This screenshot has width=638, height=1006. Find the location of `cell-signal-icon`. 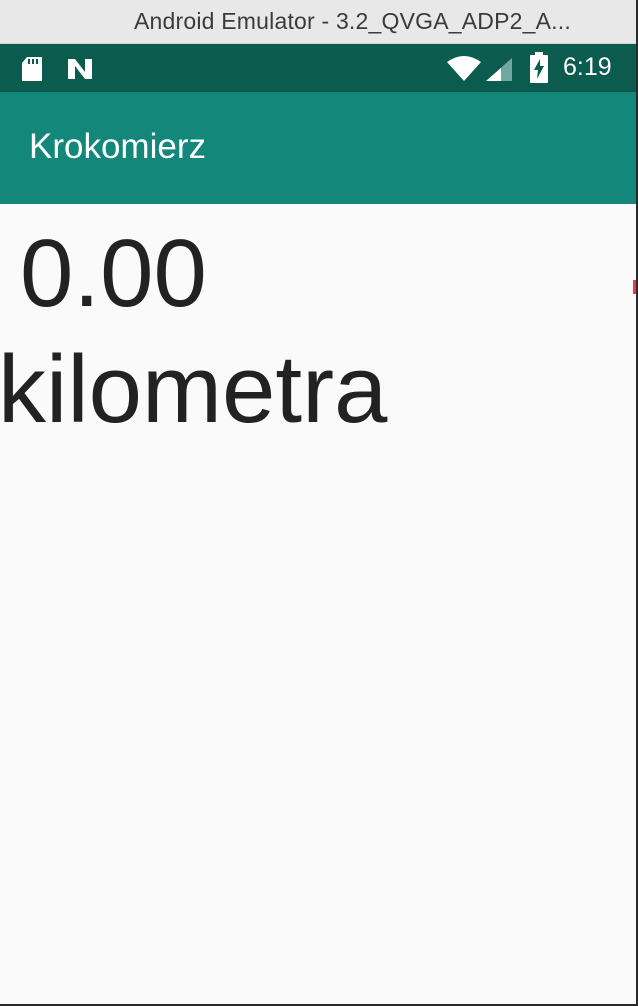

cell-signal-icon is located at coordinates (499, 72).